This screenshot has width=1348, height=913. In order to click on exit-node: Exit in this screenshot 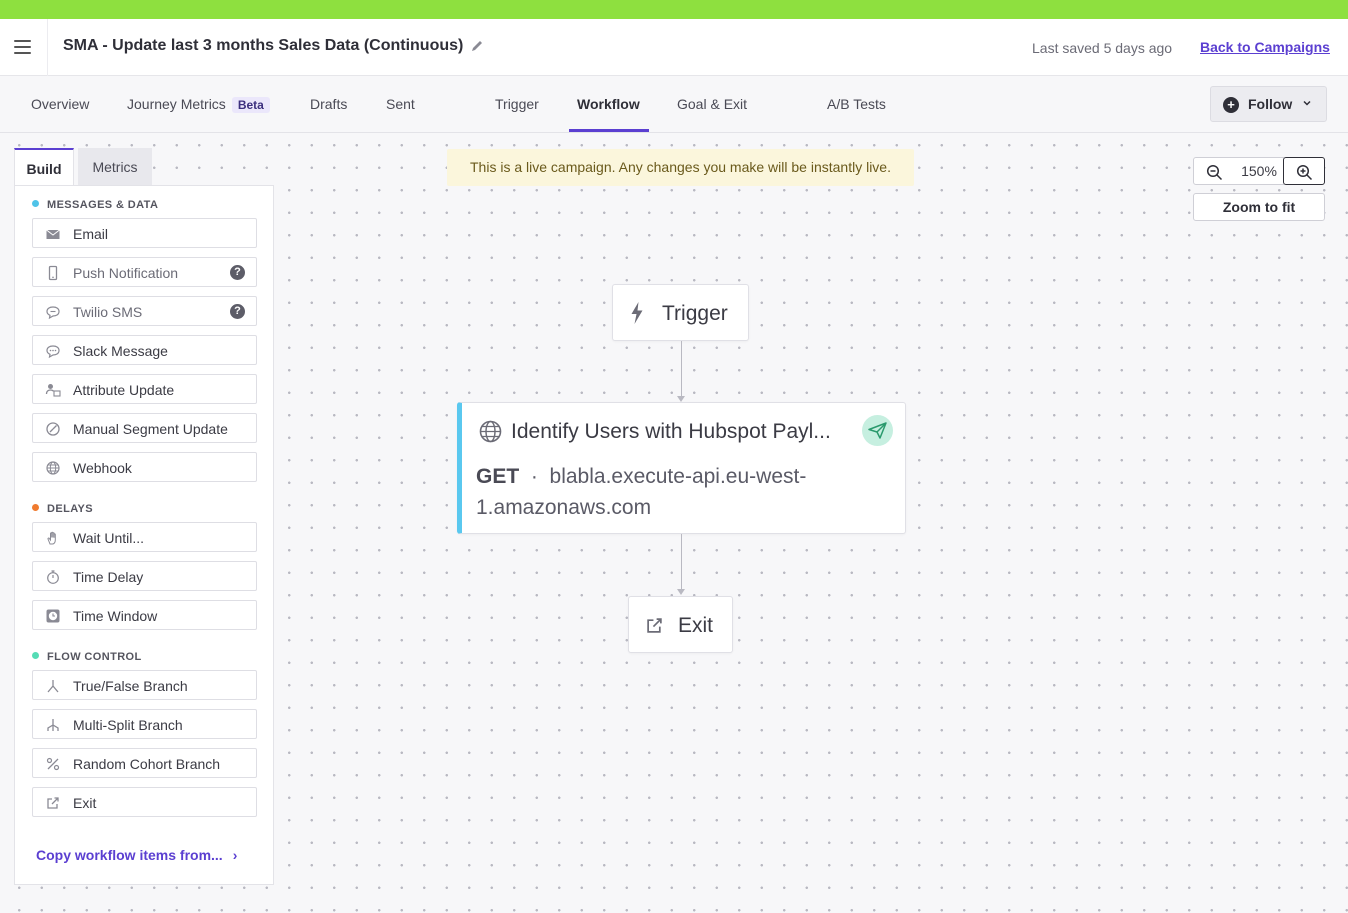, I will do `click(680, 624)`.